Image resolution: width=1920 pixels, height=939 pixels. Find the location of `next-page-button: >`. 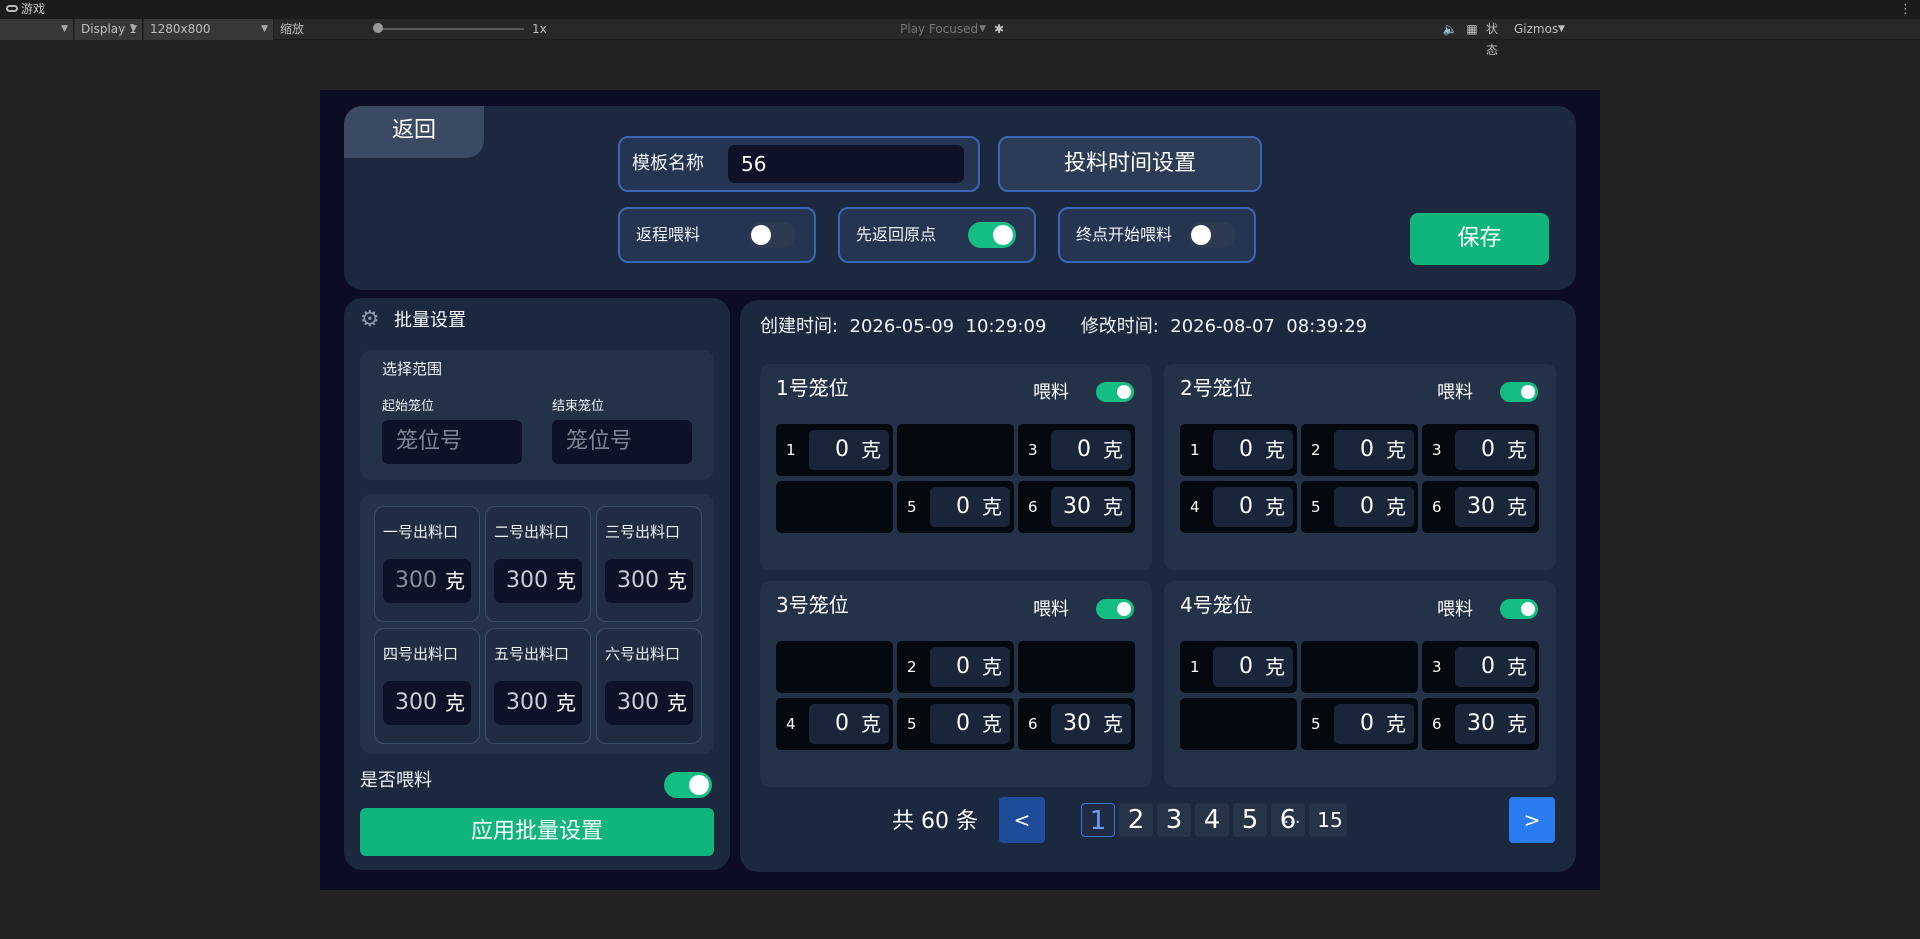

next-page-button: > is located at coordinates (1532, 820).